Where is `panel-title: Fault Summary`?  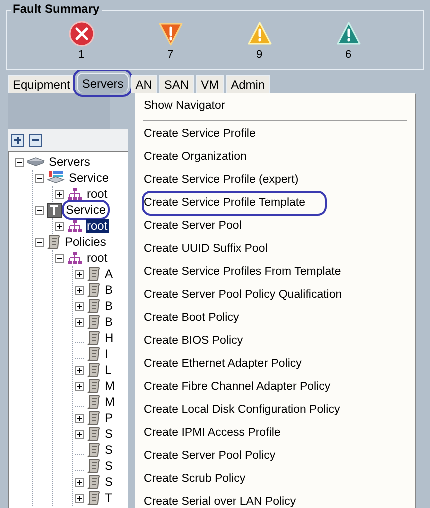
panel-title: Fault Summary is located at coordinates (56, 9).